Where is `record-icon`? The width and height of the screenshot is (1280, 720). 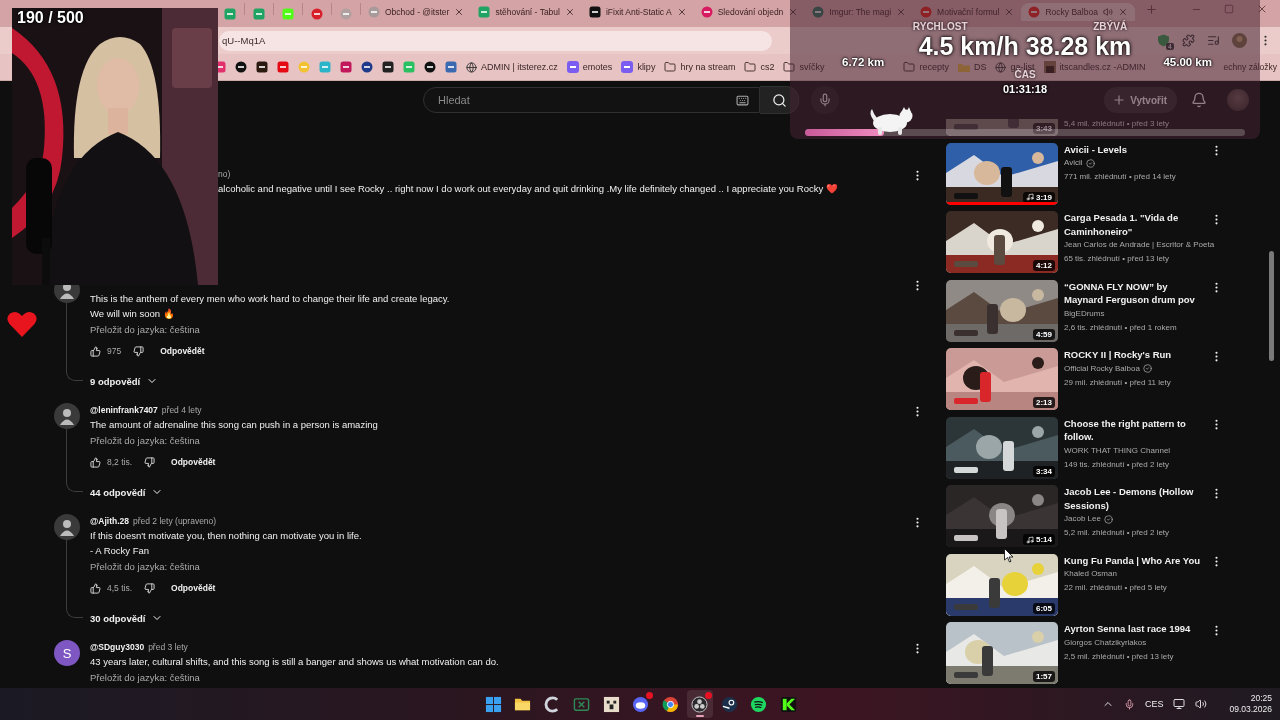 record-icon is located at coordinates (699, 704).